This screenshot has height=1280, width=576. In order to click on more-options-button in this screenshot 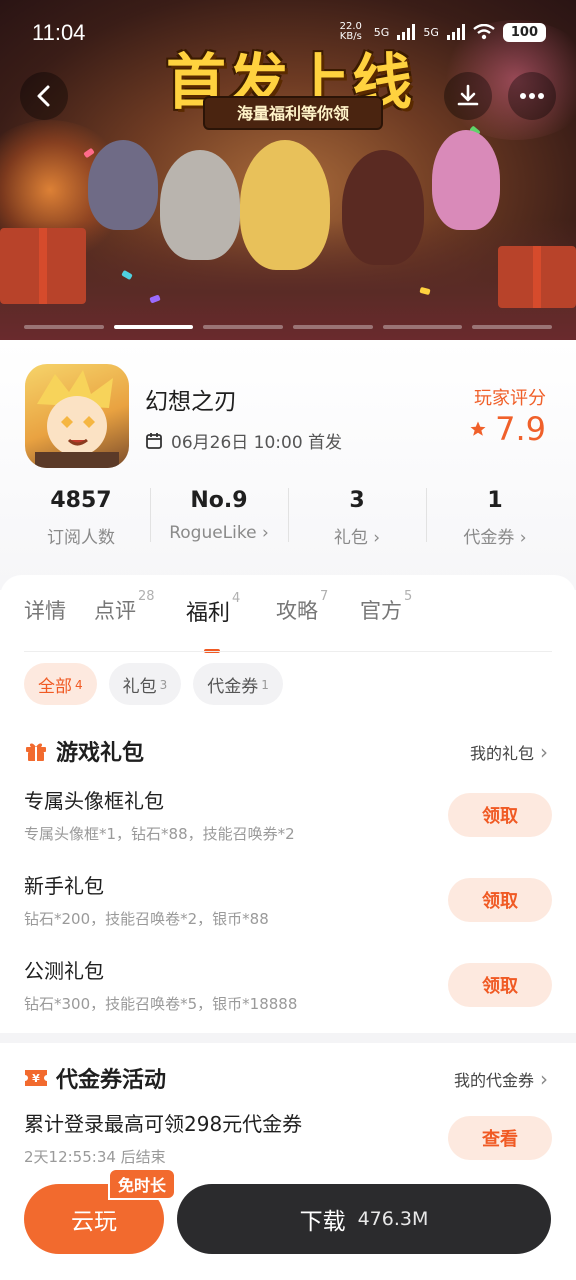, I will do `click(532, 96)`.